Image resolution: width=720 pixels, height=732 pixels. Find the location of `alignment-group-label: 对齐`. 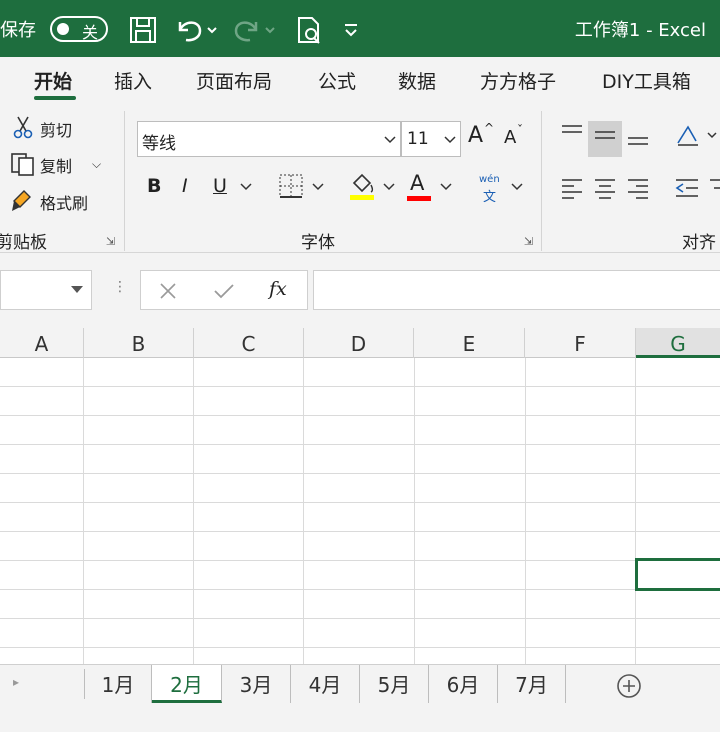

alignment-group-label: 对齐 is located at coordinates (699, 243).